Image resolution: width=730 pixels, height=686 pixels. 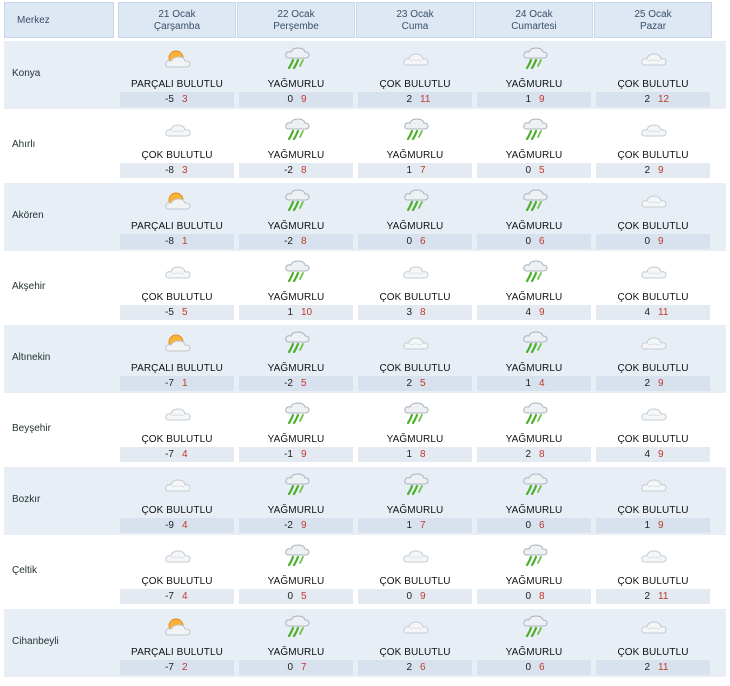 I want to click on location-name: Konya, so click(x=26, y=73).